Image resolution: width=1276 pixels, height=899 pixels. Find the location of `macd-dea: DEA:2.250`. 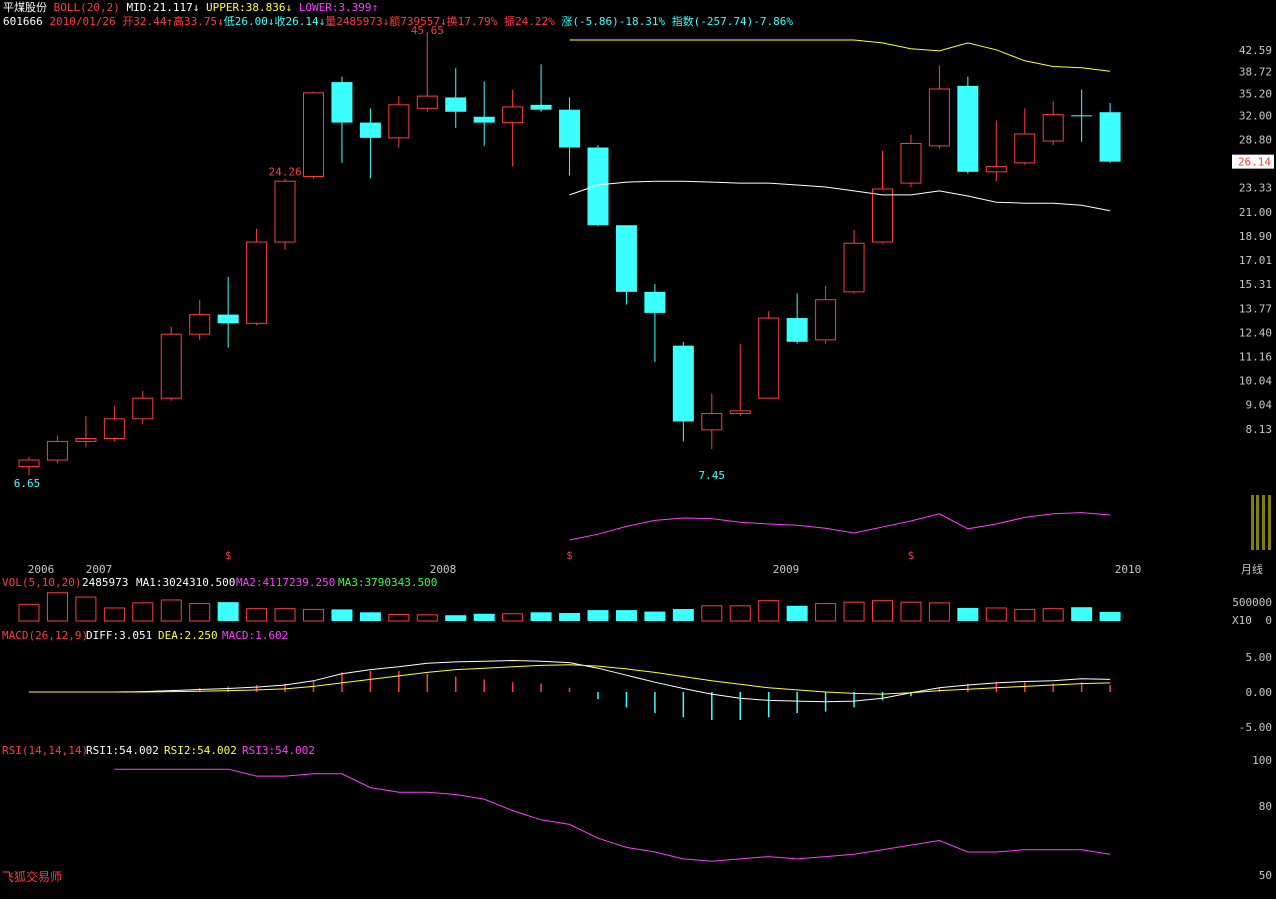

macd-dea: DEA:2.250 is located at coordinates (188, 635).